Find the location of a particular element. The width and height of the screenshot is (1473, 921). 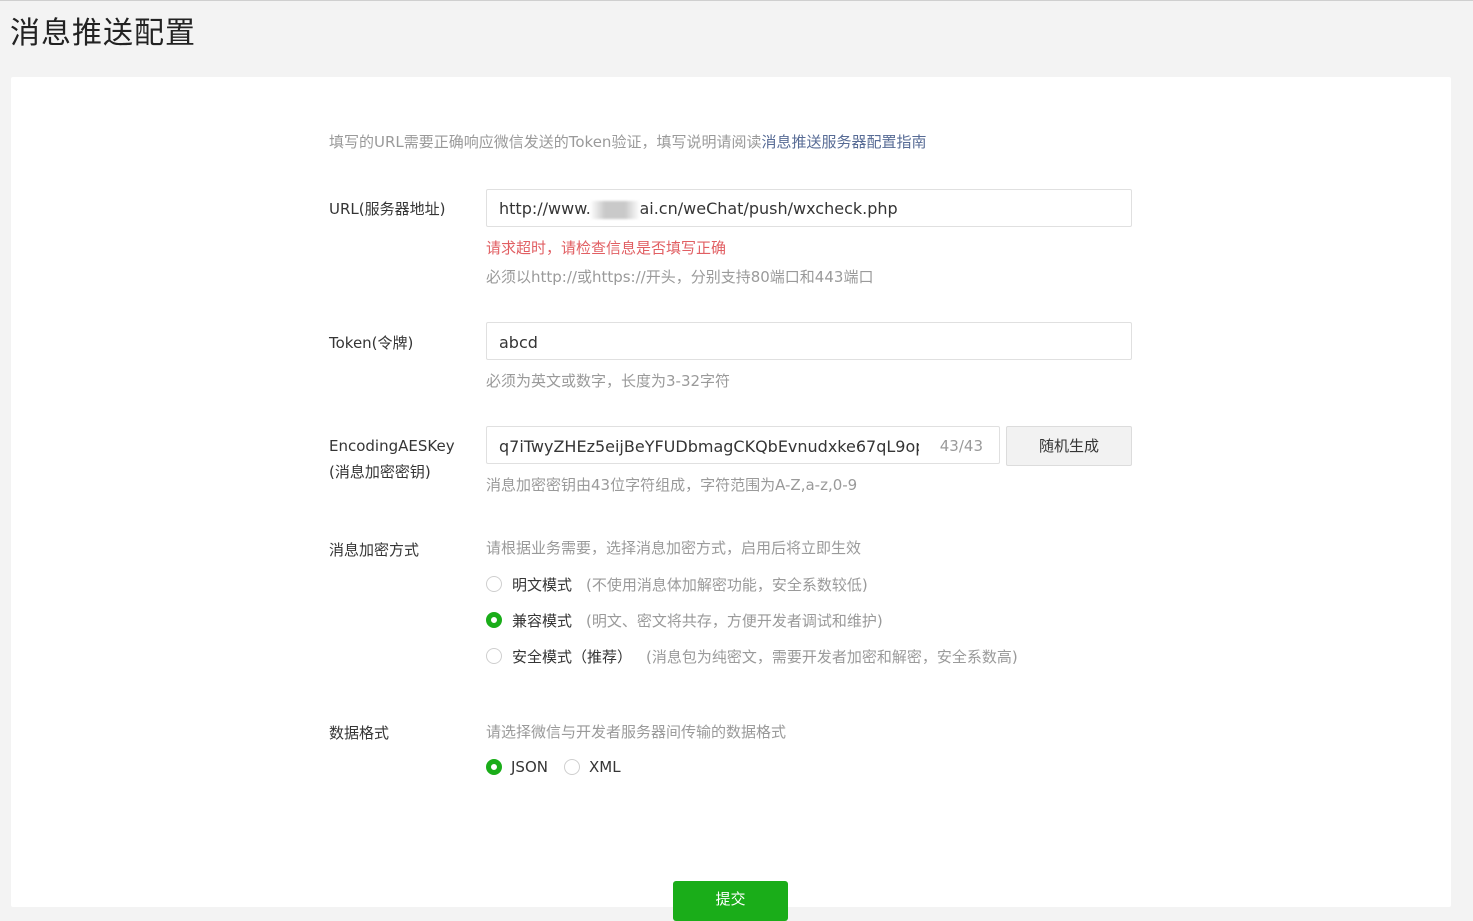

submit-button: 提交 is located at coordinates (730, 901).